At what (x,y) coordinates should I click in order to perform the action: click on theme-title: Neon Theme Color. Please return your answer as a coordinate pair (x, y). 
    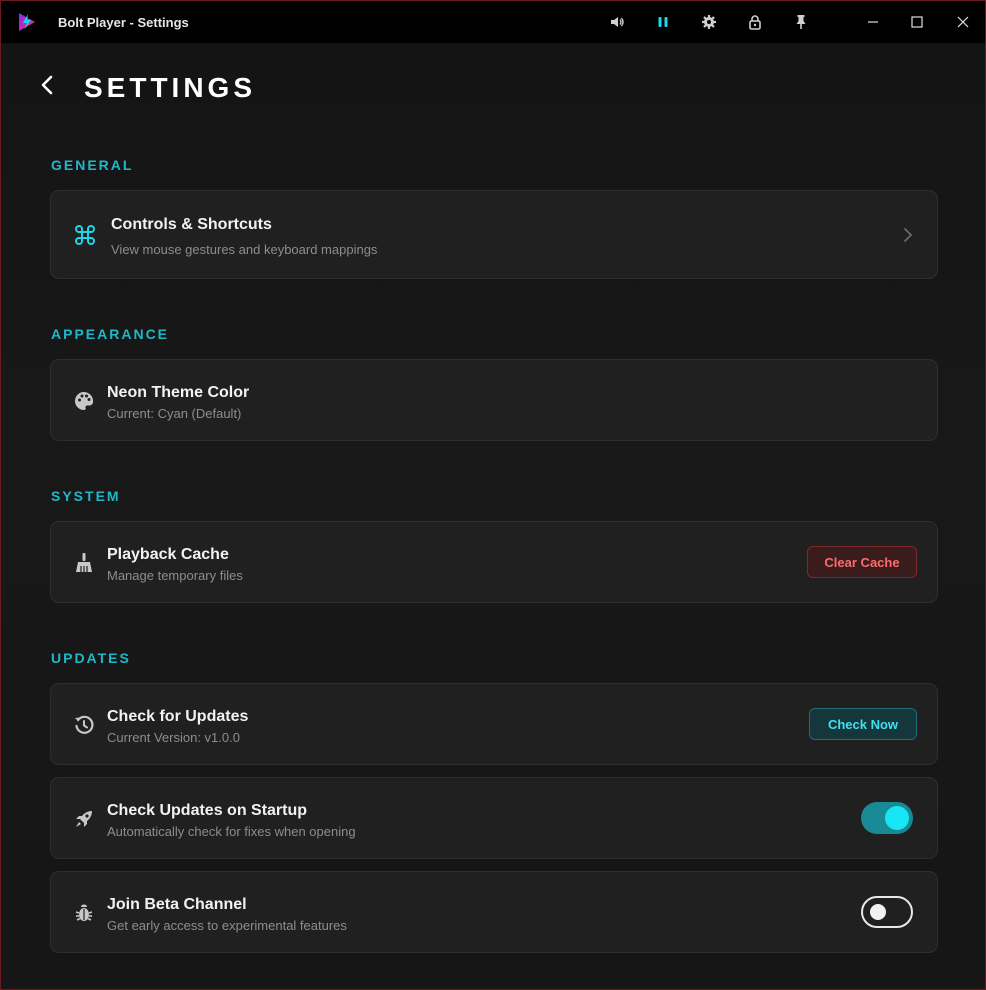
    Looking at the image, I should click on (178, 392).